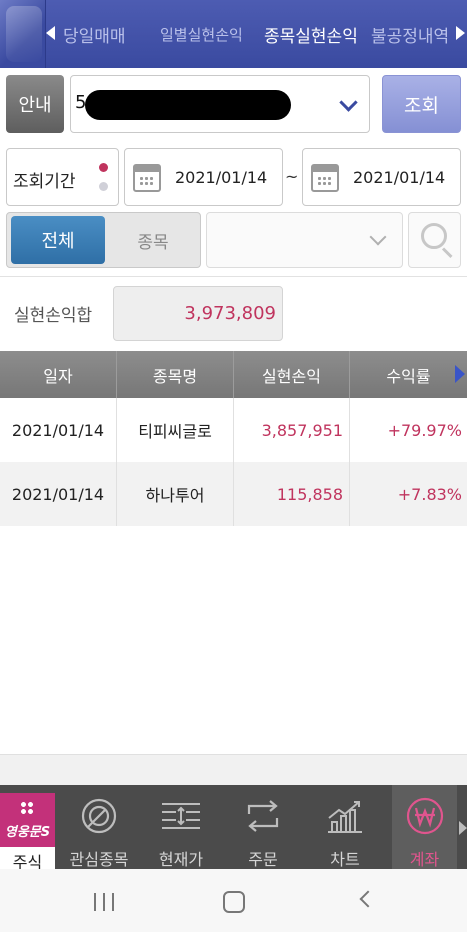 This screenshot has height=932, width=467. What do you see at coordinates (424, 859) in the screenshot?
I see `nav-account-label: 계좌` at bounding box center [424, 859].